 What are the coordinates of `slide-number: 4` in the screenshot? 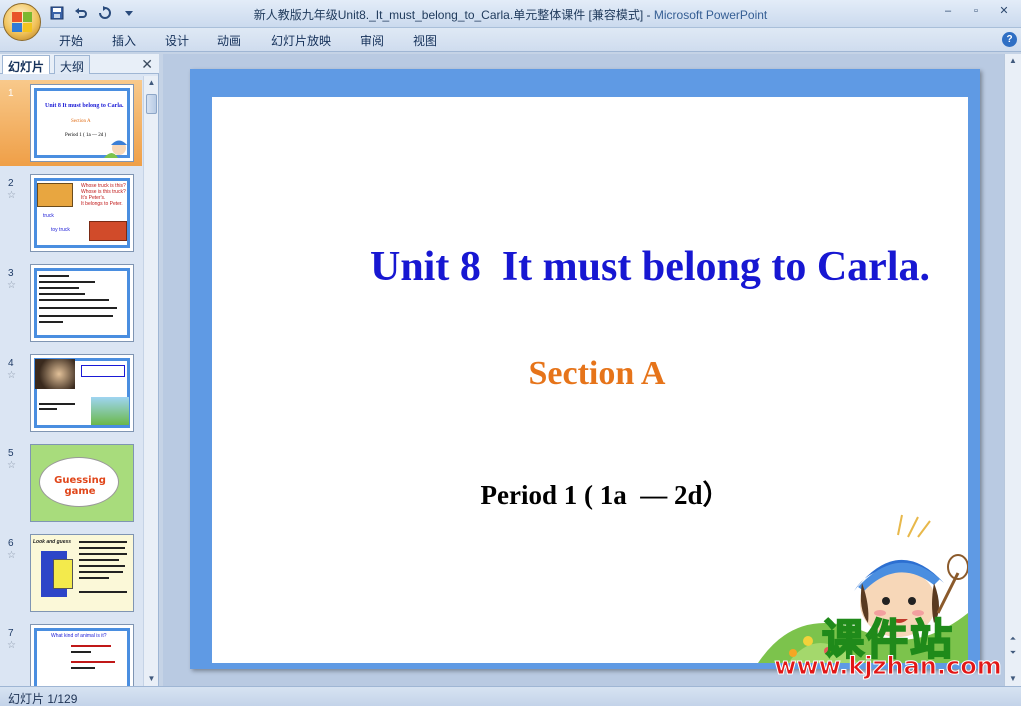 It's located at (11, 363).